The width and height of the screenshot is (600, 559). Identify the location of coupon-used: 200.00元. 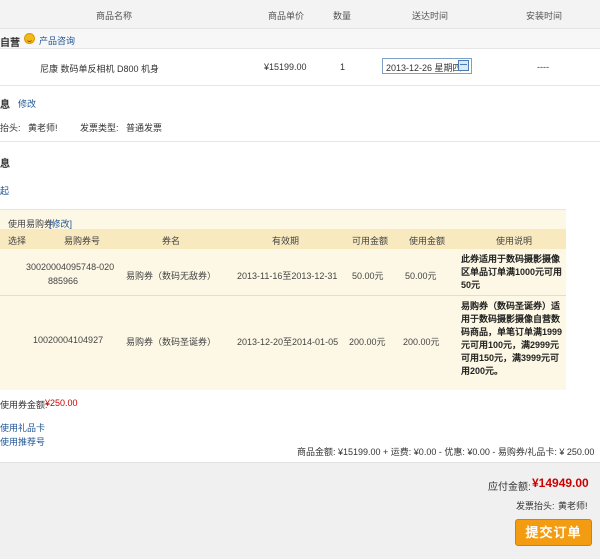
(421, 342).